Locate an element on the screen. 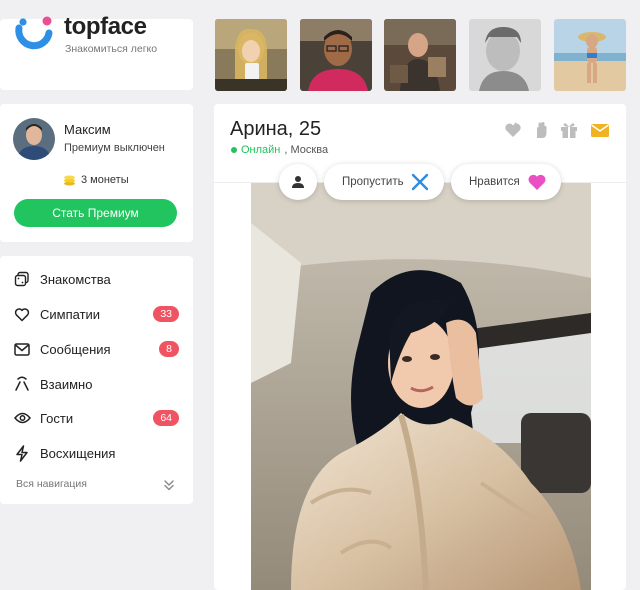 The image size is (640, 590). topface-logo-icon is located at coordinates (34, 34).